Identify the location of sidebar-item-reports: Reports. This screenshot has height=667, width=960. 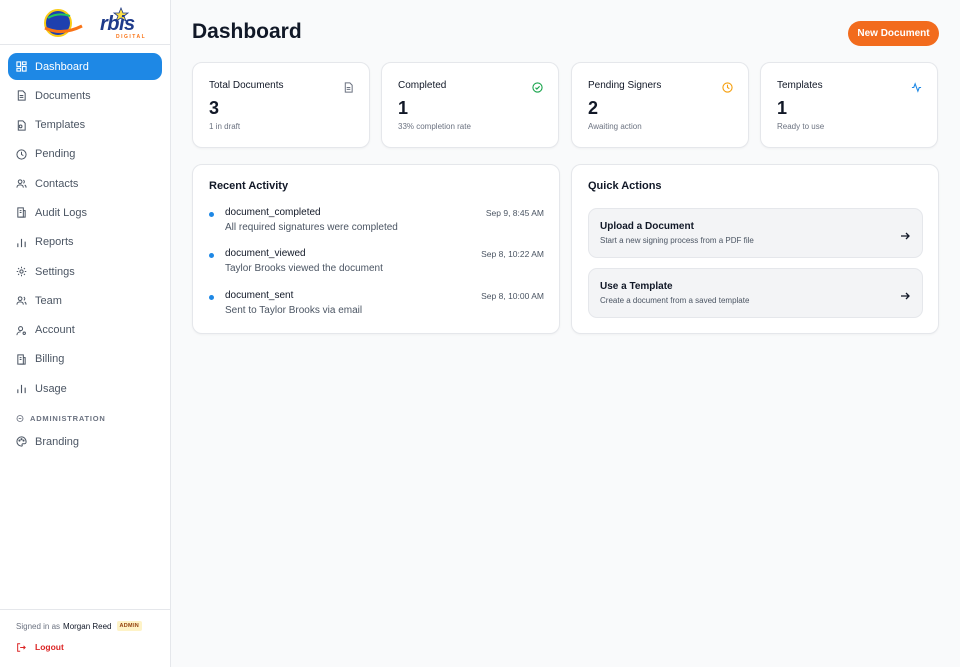
(85, 242).